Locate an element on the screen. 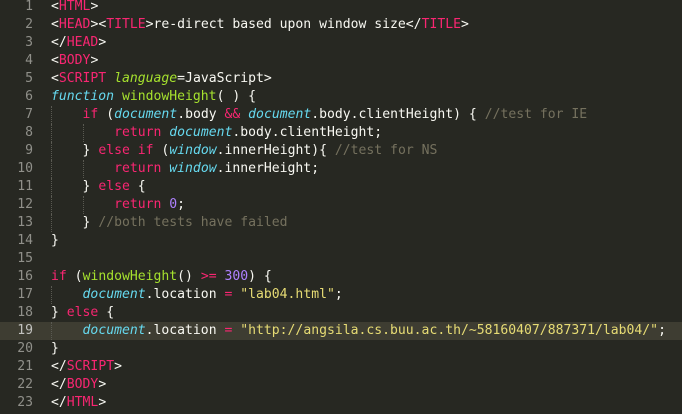  code-line: 18} else { is located at coordinates (341, 313).